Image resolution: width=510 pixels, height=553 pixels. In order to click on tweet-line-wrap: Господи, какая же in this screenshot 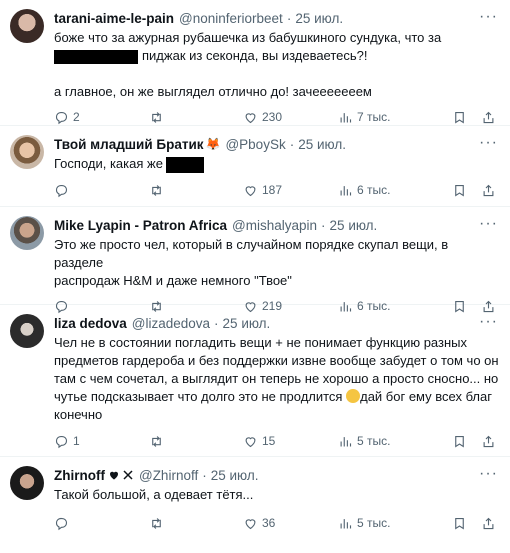, I will do `click(277, 164)`.